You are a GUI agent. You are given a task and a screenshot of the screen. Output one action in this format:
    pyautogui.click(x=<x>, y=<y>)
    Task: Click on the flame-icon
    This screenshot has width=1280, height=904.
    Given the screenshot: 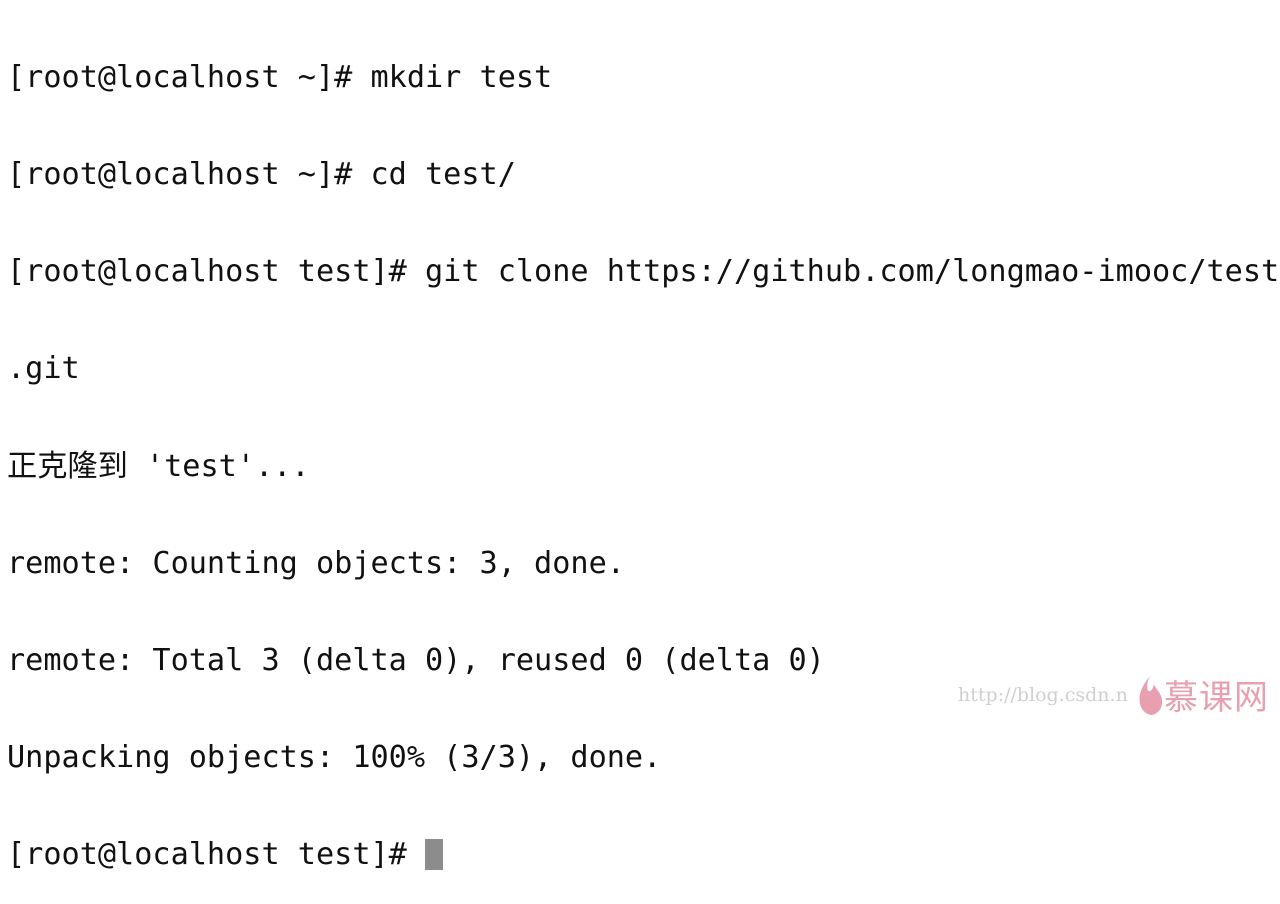 What is the action you would take?
    pyautogui.click(x=1151, y=695)
    